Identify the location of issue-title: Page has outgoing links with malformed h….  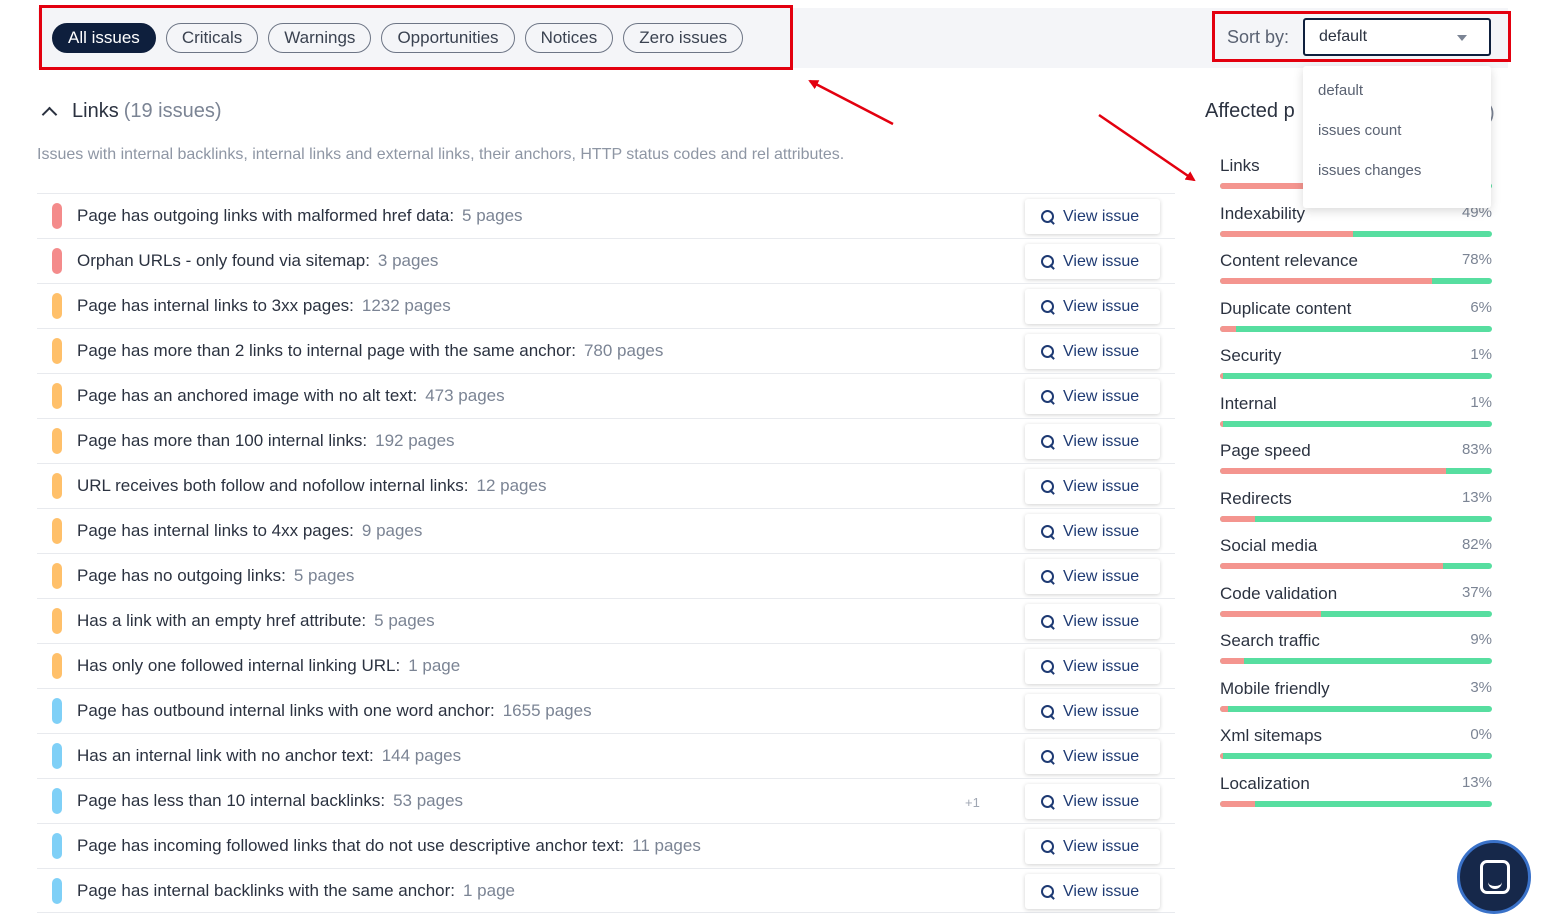
(266, 215).